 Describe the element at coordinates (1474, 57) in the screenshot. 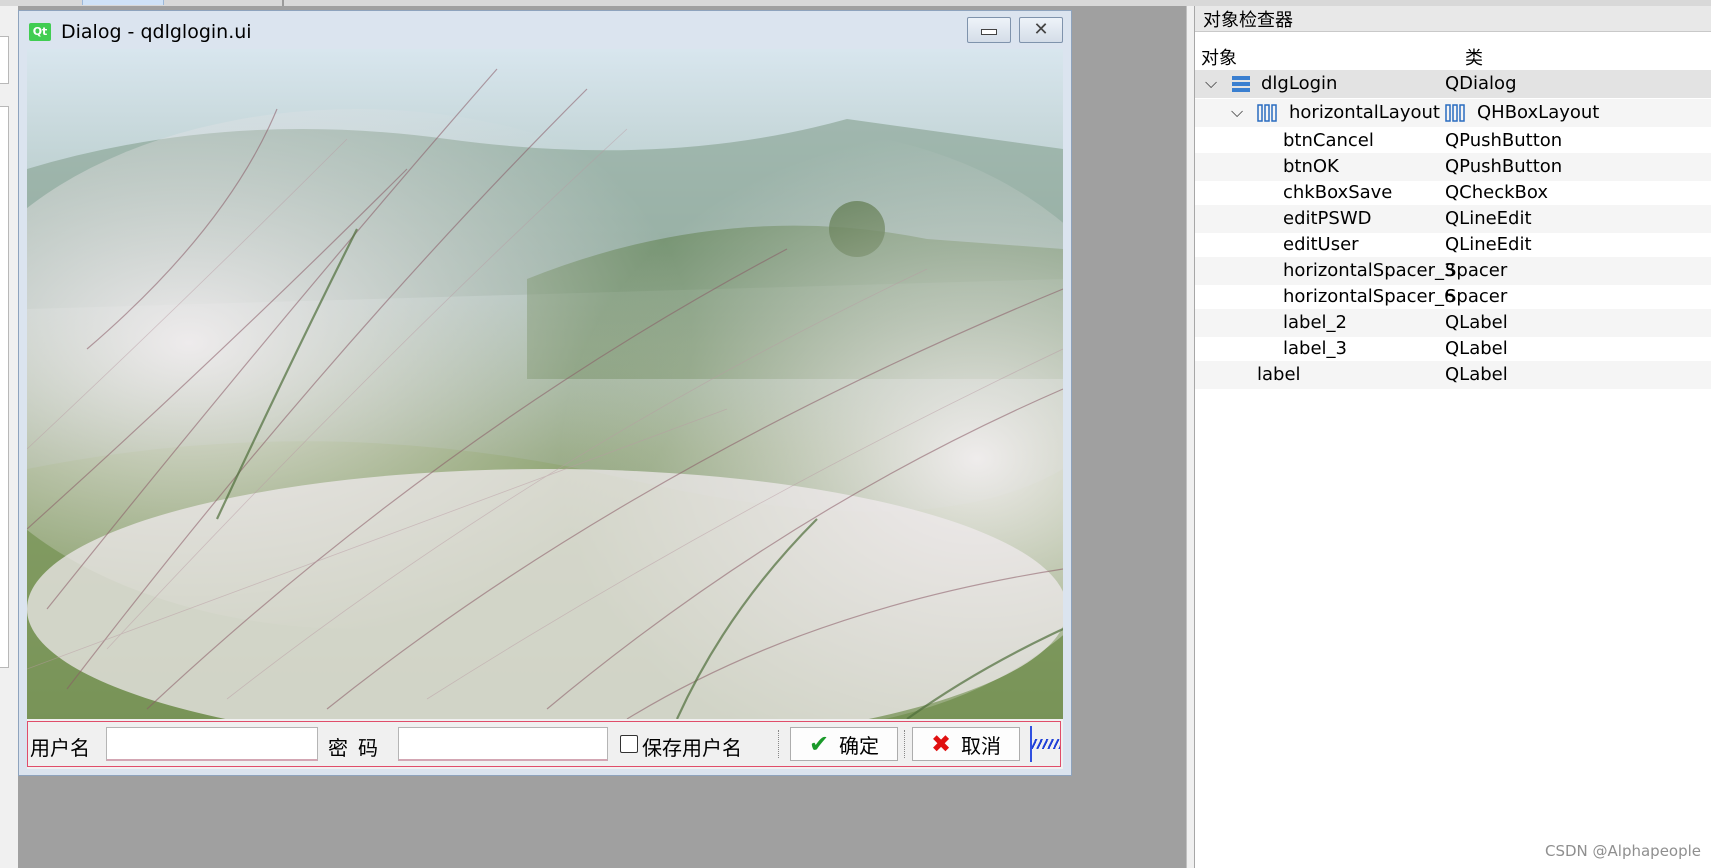

I see `column-header-class: 类` at that location.